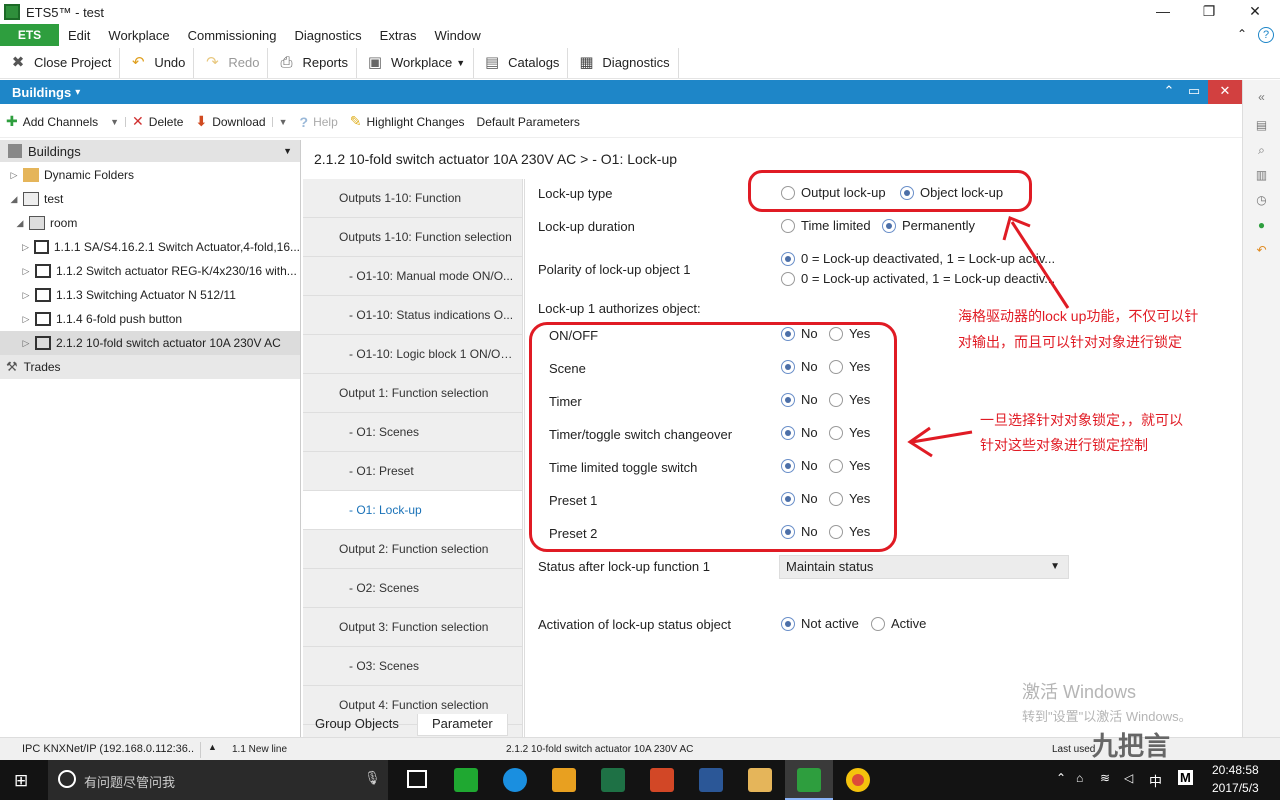 The image size is (1280, 800). Describe the element at coordinates (1131, 746) in the screenshot. I see `brand-logo-text: 九把言` at that location.